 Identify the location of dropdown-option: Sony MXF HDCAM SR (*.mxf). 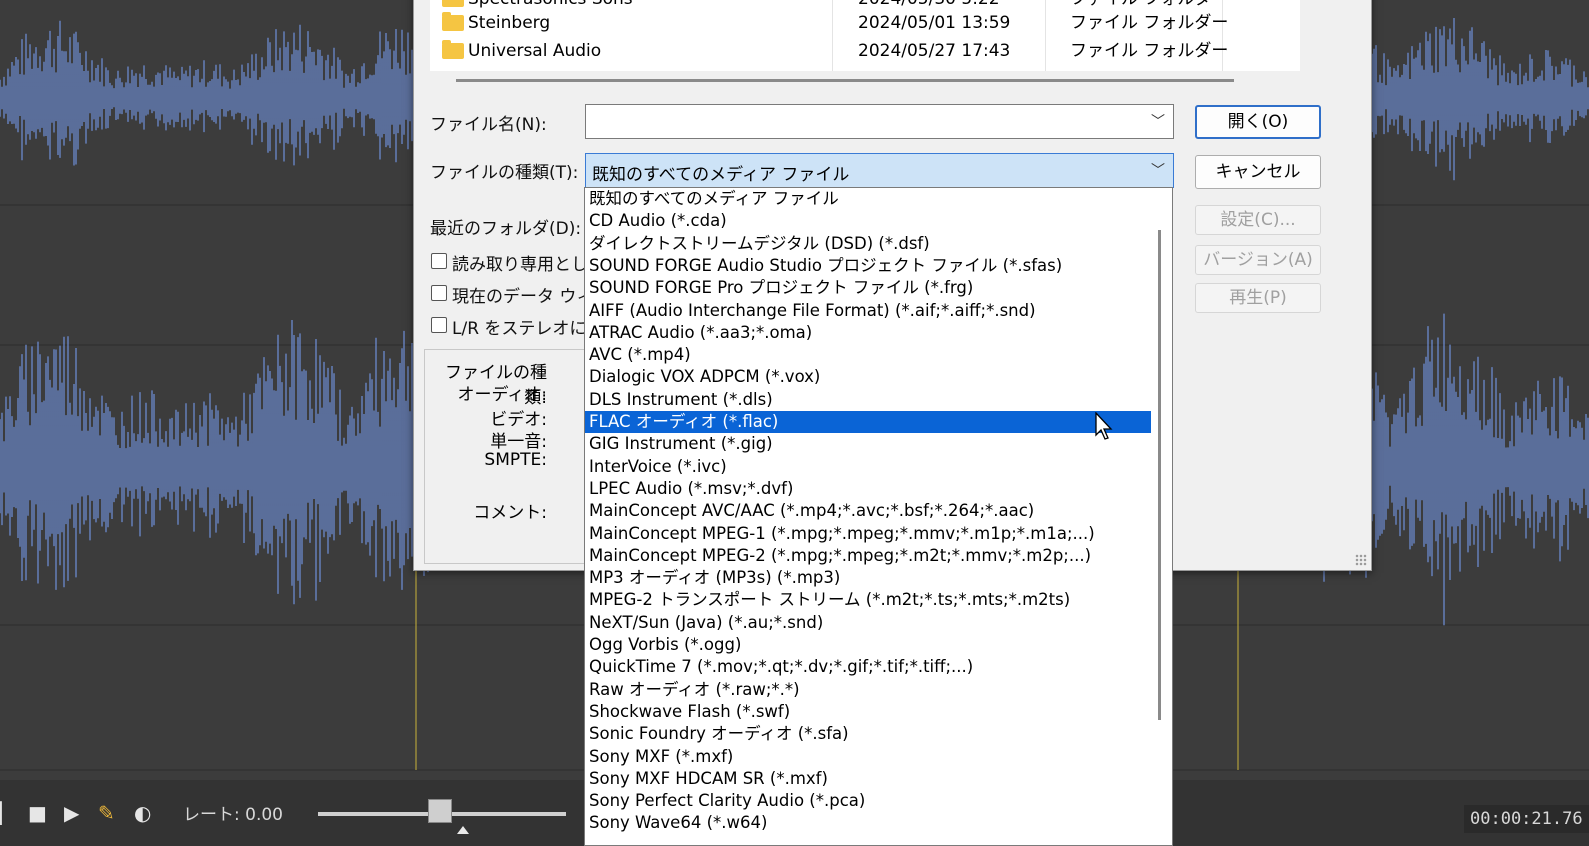
(868, 779).